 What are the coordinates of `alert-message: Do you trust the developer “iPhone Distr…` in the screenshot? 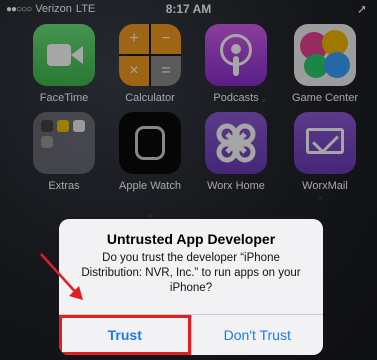 It's located at (191, 273).